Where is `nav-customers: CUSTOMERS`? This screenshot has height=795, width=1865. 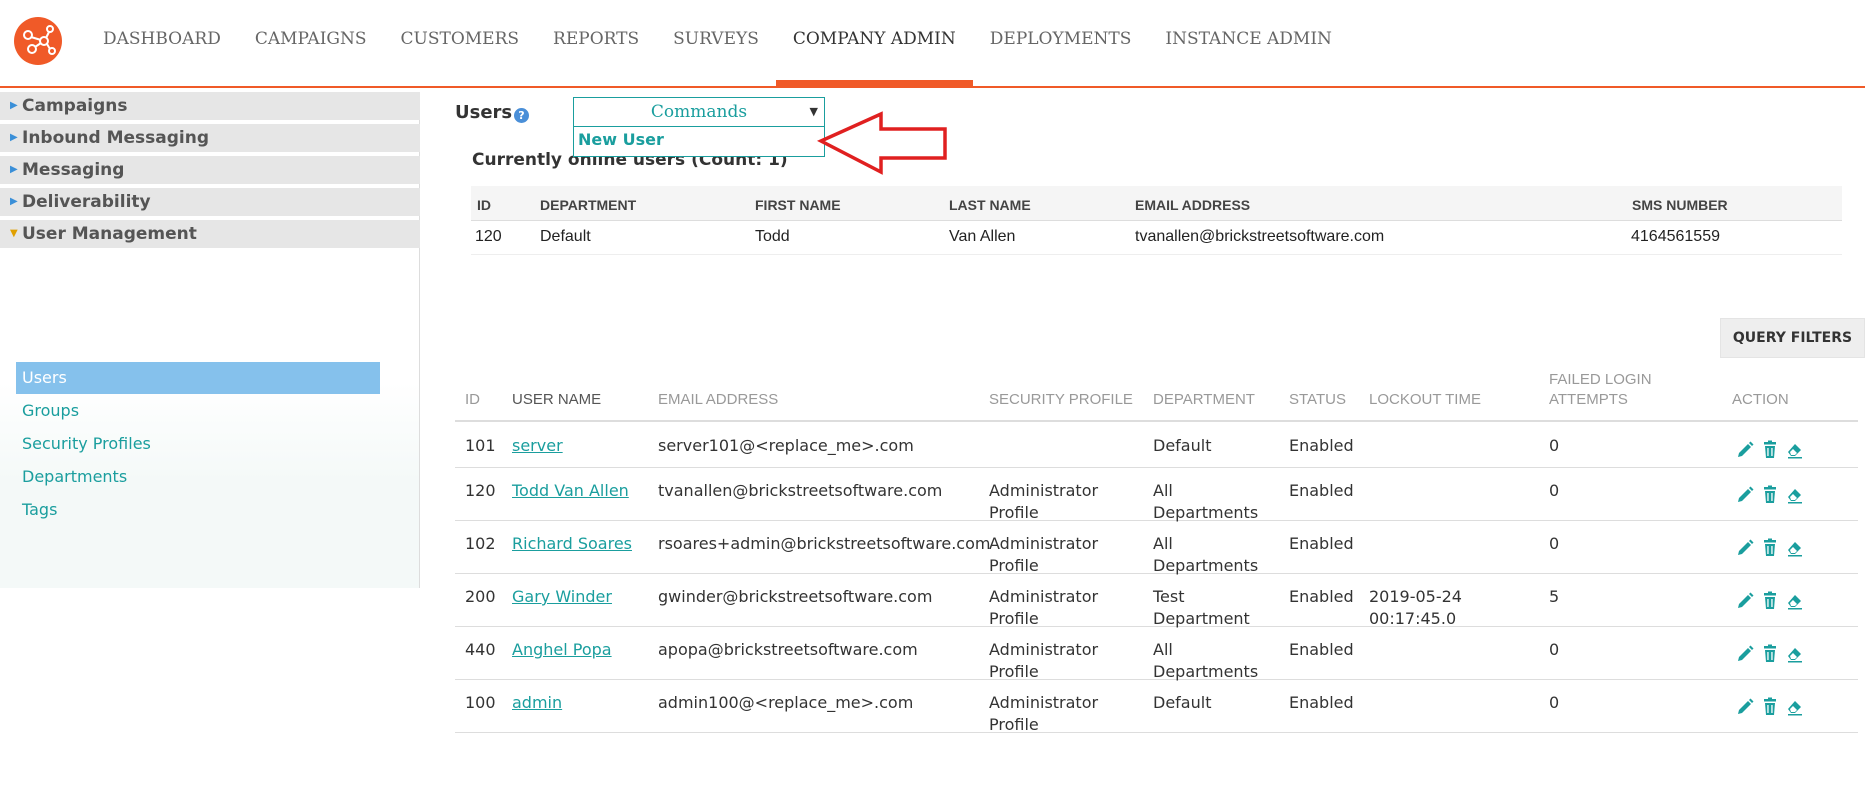
nav-customers: CUSTOMERS is located at coordinates (460, 43).